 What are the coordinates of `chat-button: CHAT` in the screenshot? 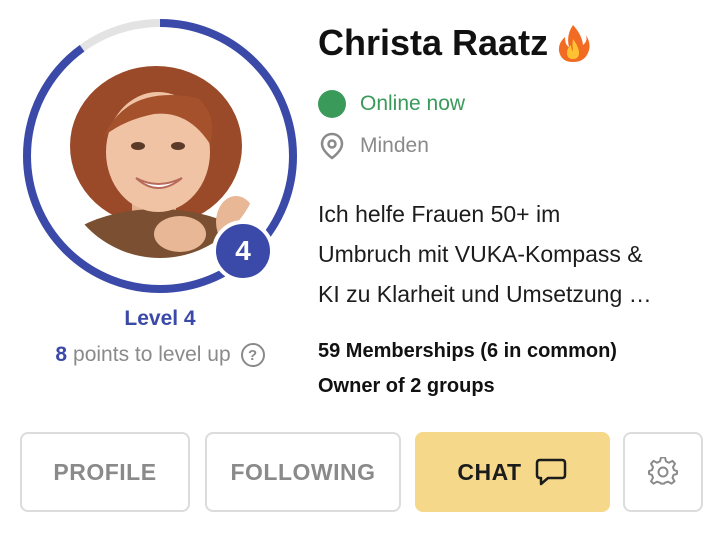 It's located at (512, 472).